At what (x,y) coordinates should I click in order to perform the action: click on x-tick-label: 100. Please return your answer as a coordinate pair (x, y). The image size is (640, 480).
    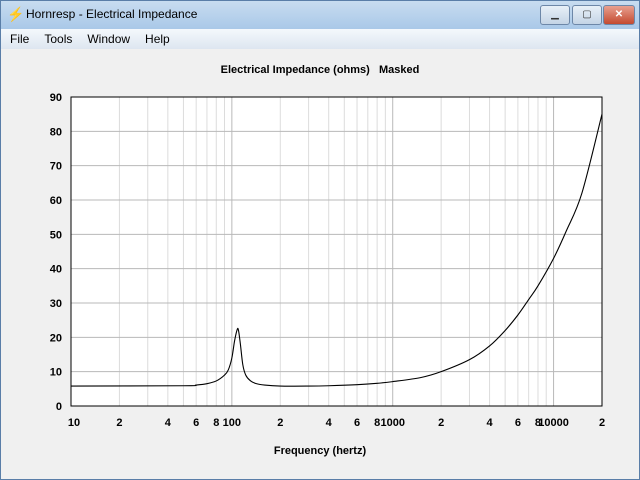
    Looking at the image, I should click on (232, 423).